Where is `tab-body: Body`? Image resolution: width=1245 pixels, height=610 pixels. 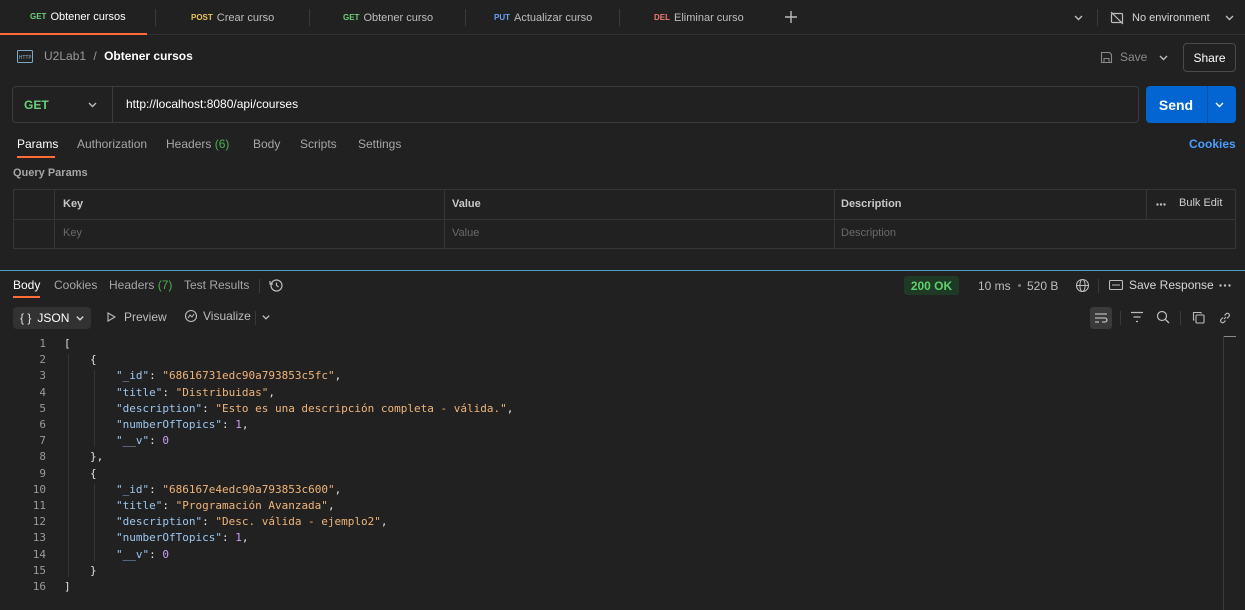 tab-body: Body is located at coordinates (266, 144).